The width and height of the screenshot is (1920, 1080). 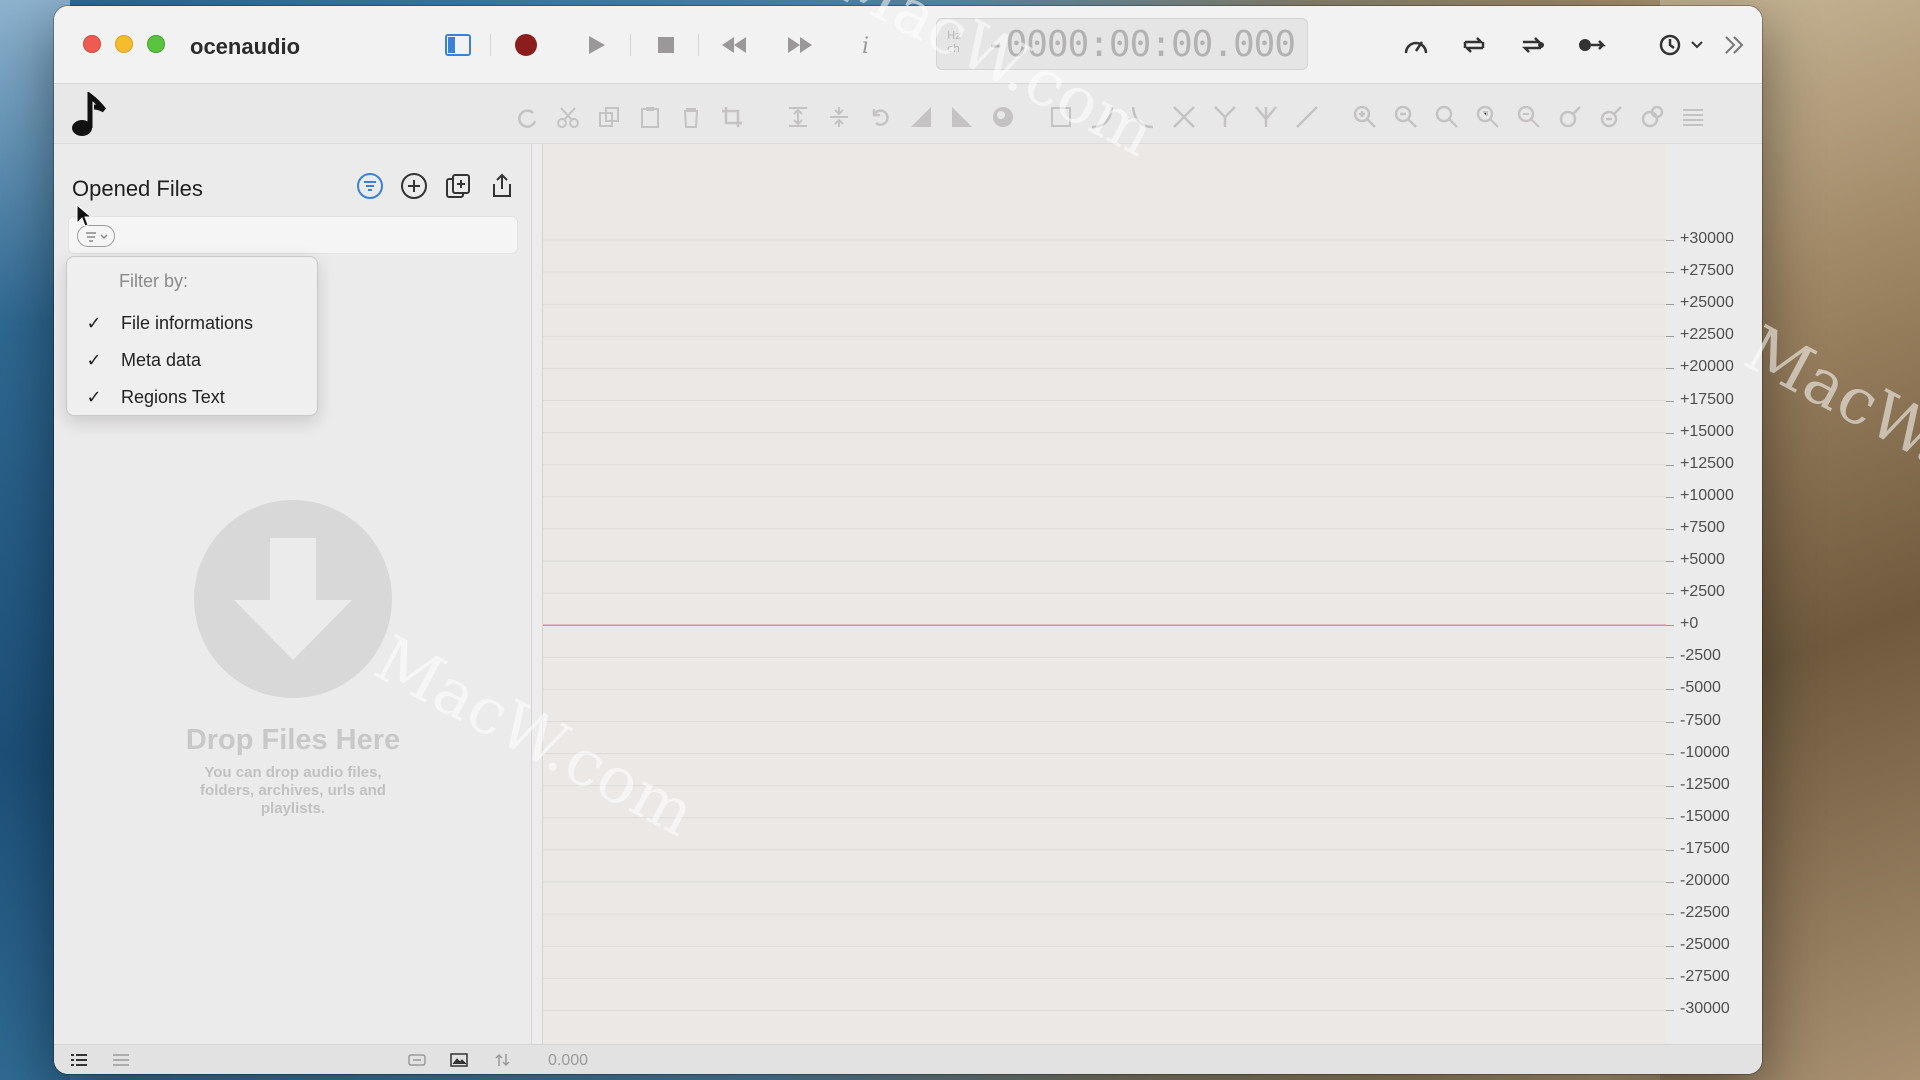 I want to click on list-view-icon, so click(x=1693, y=117).